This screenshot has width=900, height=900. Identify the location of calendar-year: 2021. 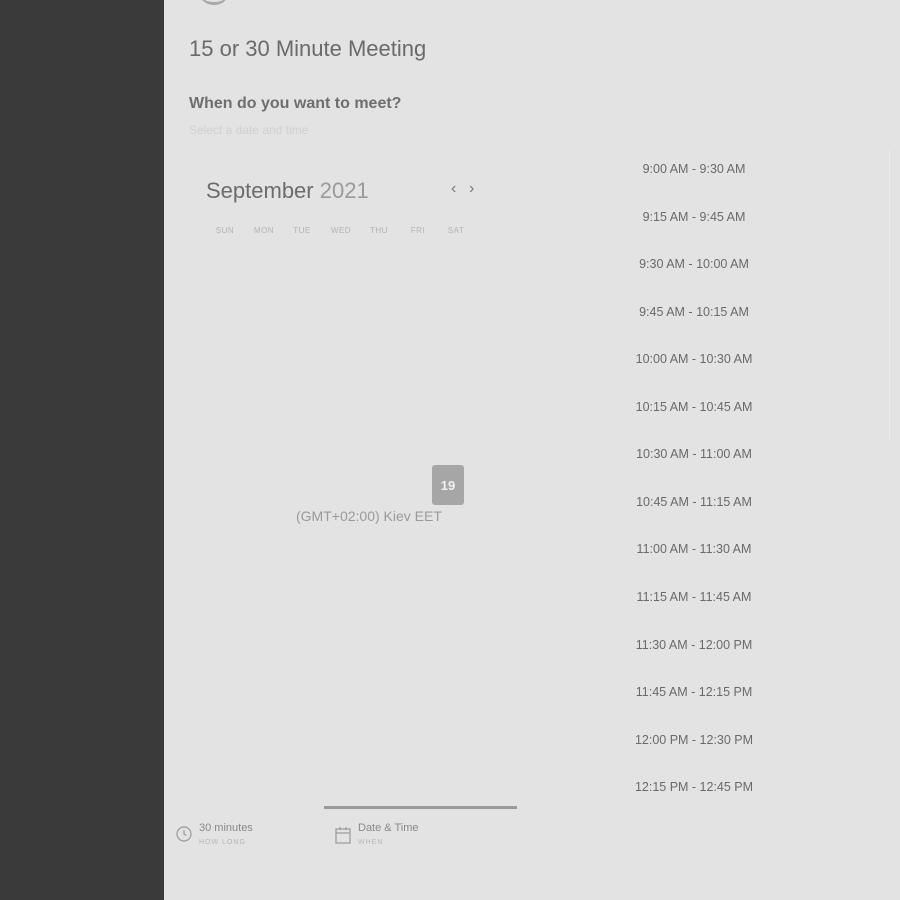
(344, 190).